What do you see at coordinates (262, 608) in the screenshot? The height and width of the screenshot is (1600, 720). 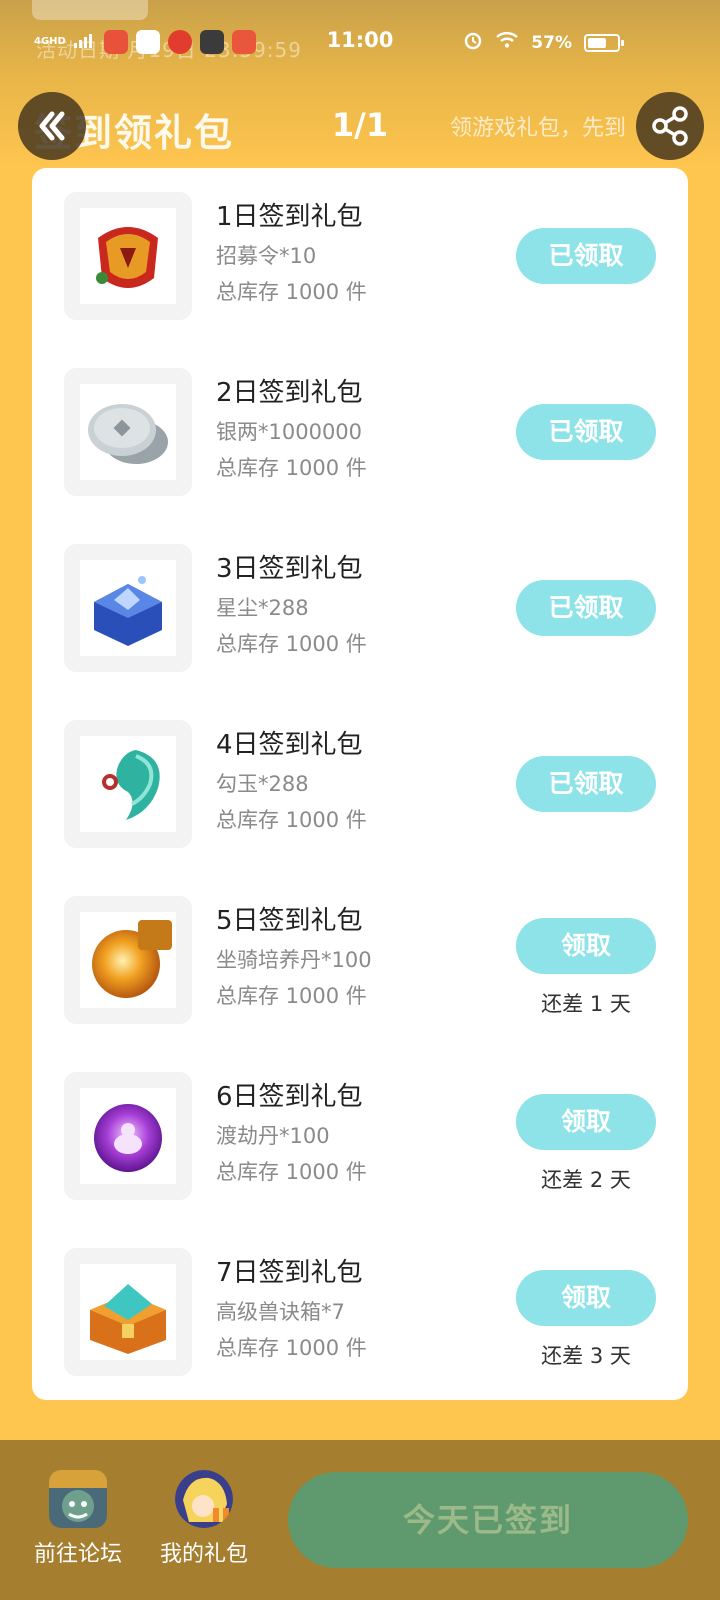 I see `gift-desc: 星尘*288` at bounding box center [262, 608].